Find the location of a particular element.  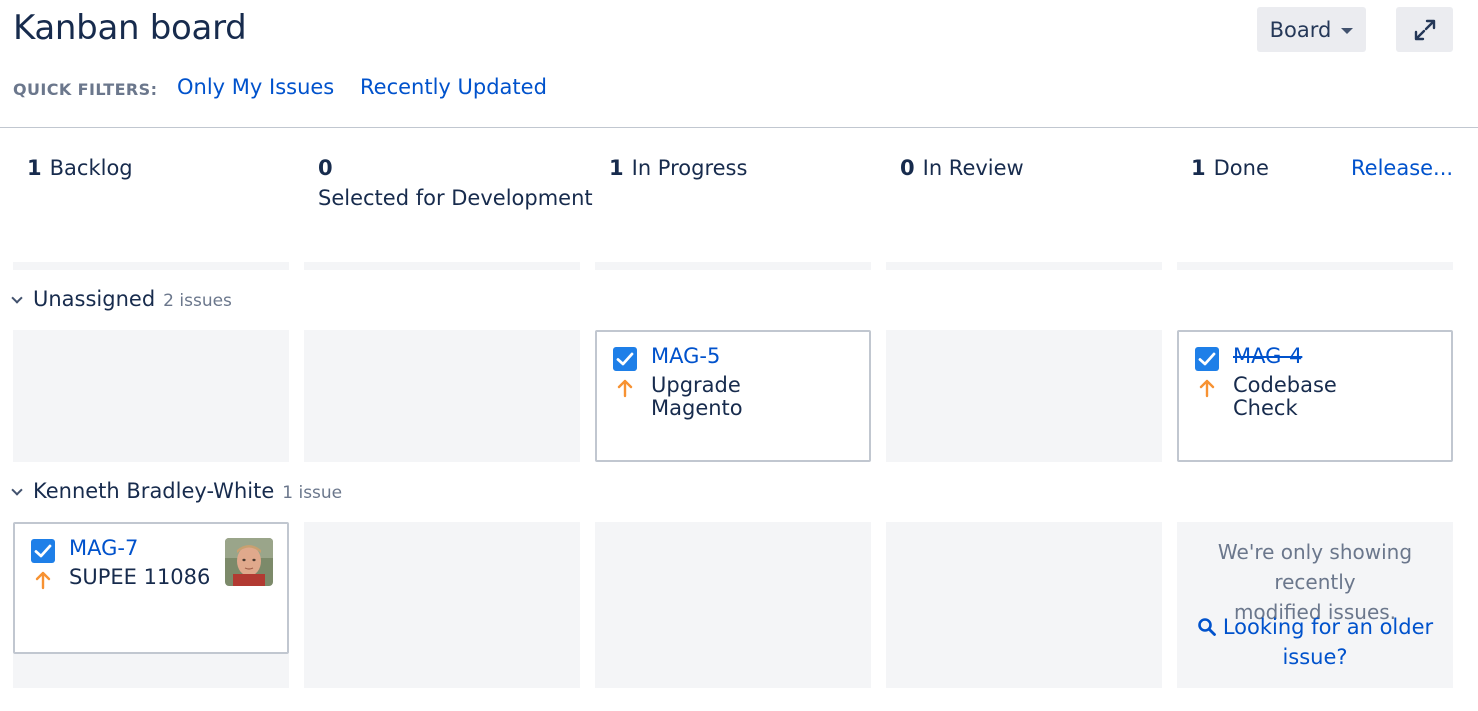

user-avatar-image is located at coordinates (249, 562).